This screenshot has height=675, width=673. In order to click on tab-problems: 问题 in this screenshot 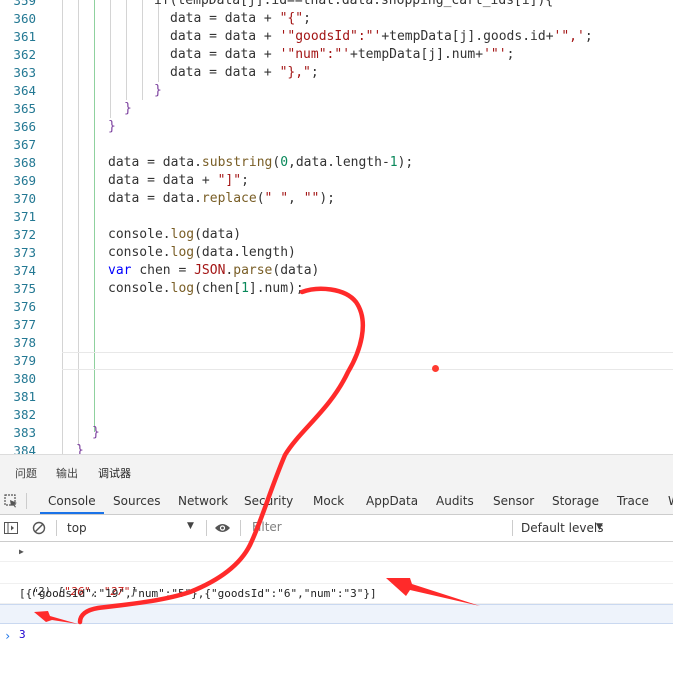, I will do `click(26, 473)`.